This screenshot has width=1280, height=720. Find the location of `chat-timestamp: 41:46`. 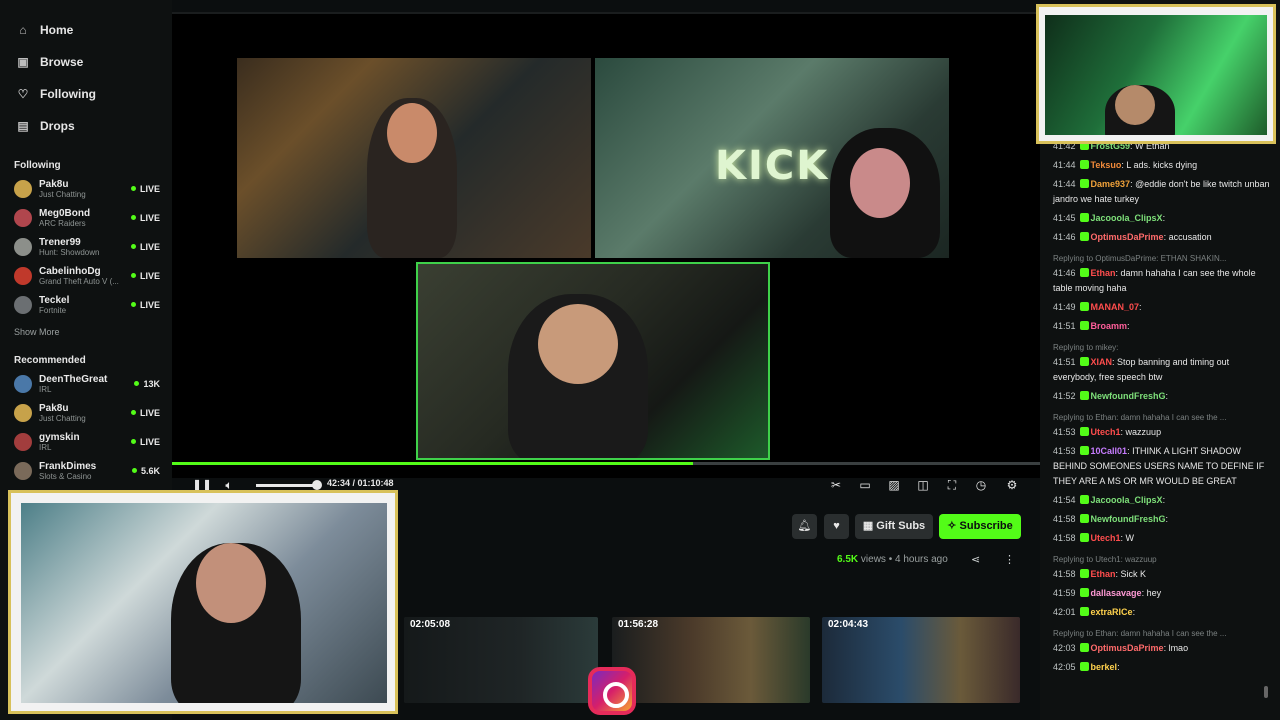

chat-timestamp: 41:46 is located at coordinates (1064, 237).